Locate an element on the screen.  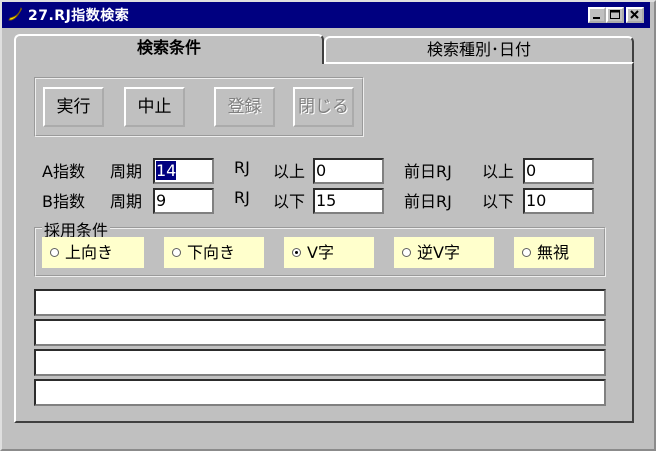
b-prev-rj-label: 前日RJ is located at coordinates (428, 201).